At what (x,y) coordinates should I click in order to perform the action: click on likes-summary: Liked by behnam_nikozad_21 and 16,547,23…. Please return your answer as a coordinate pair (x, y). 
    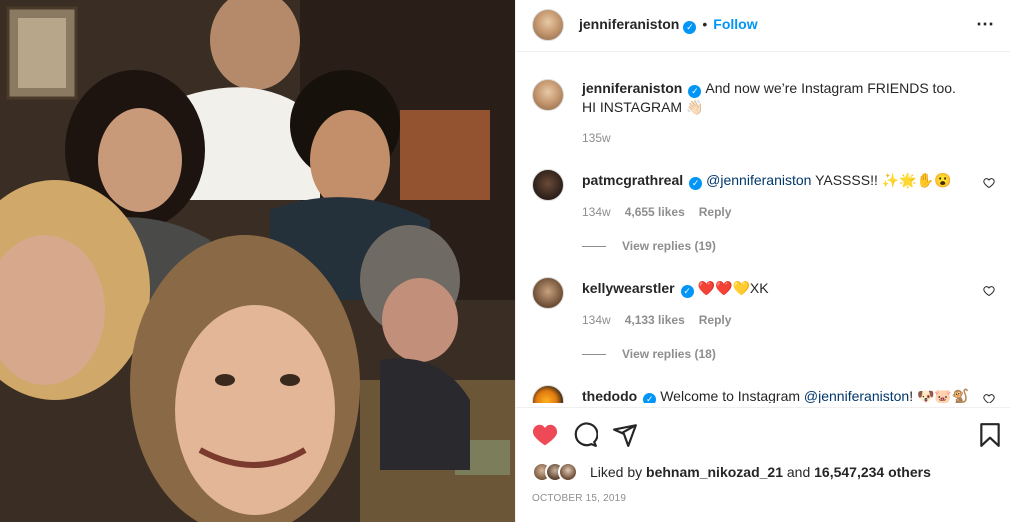
    Looking at the image, I should click on (763, 473).